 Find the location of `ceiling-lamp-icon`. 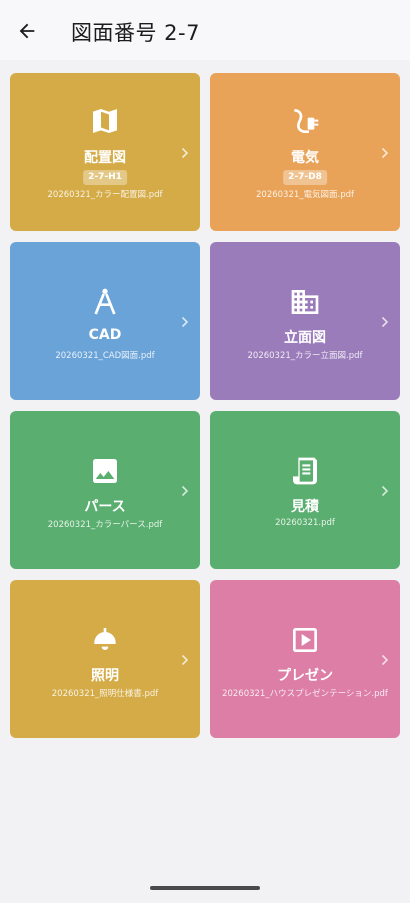

ceiling-lamp-icon is located at coordinates (105, 640).